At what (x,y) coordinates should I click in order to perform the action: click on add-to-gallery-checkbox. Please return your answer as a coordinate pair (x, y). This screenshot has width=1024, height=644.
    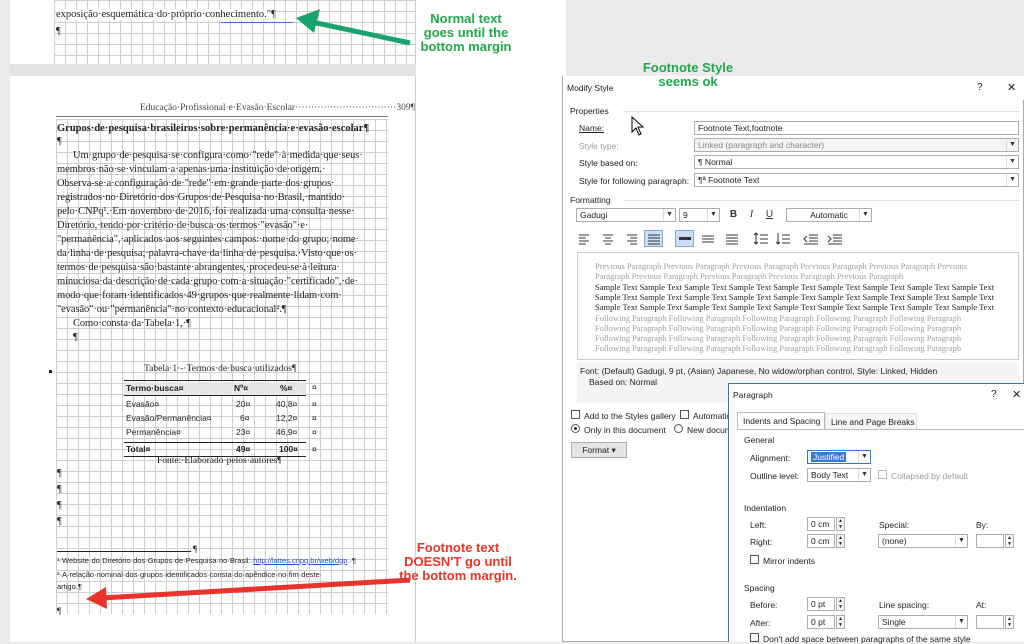
    Looking at the image, I should click on (575, 414).